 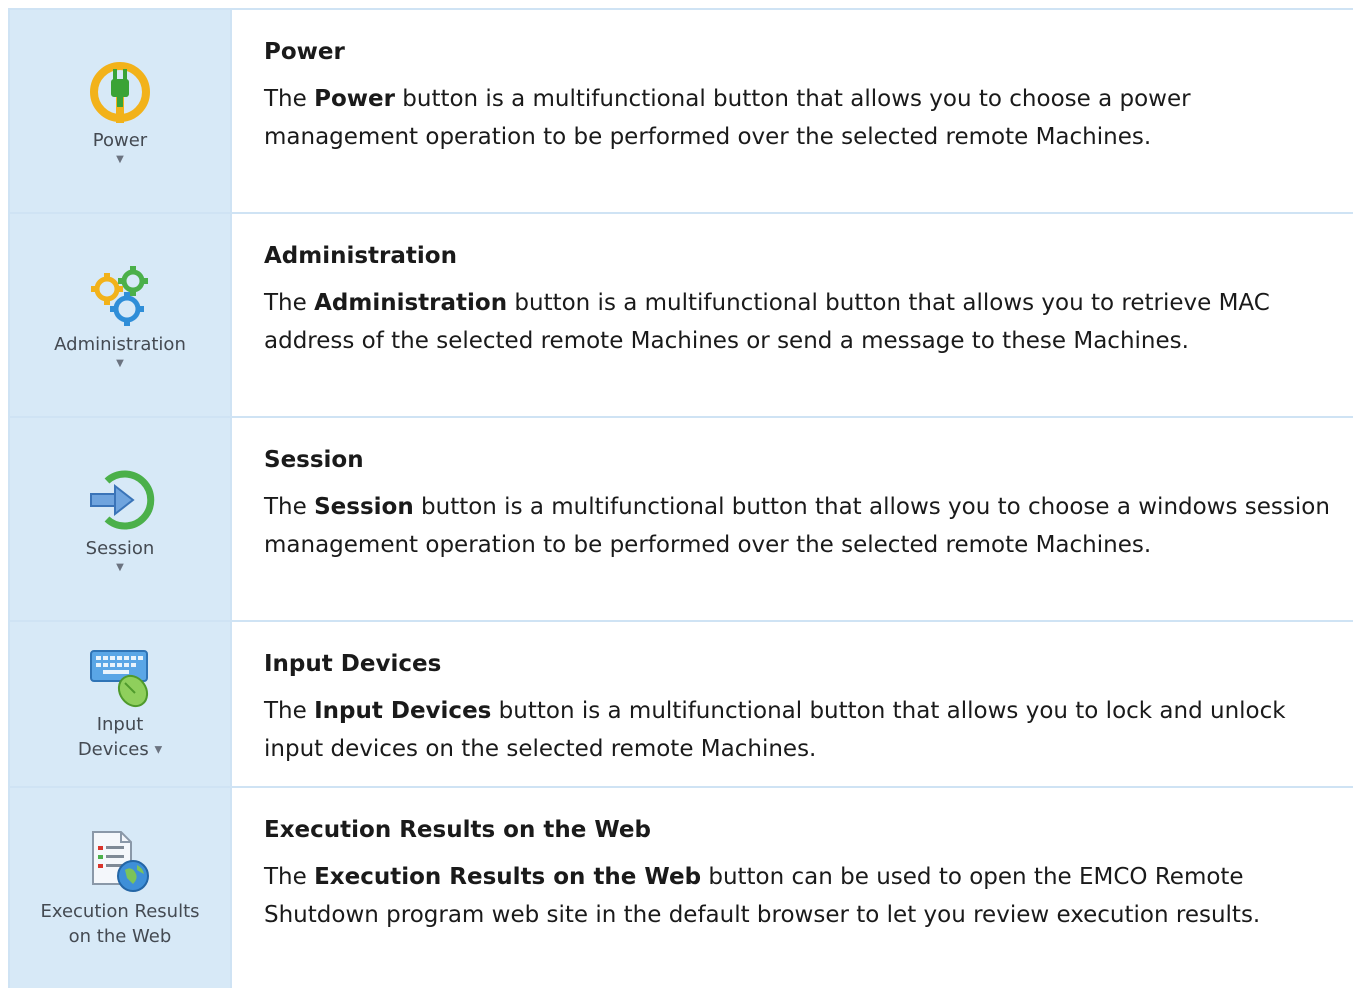 What do you see at coordinates (120, 344) in the screenshot?
I see `administration-button-label: Administration` at bounding box center [120, 344].